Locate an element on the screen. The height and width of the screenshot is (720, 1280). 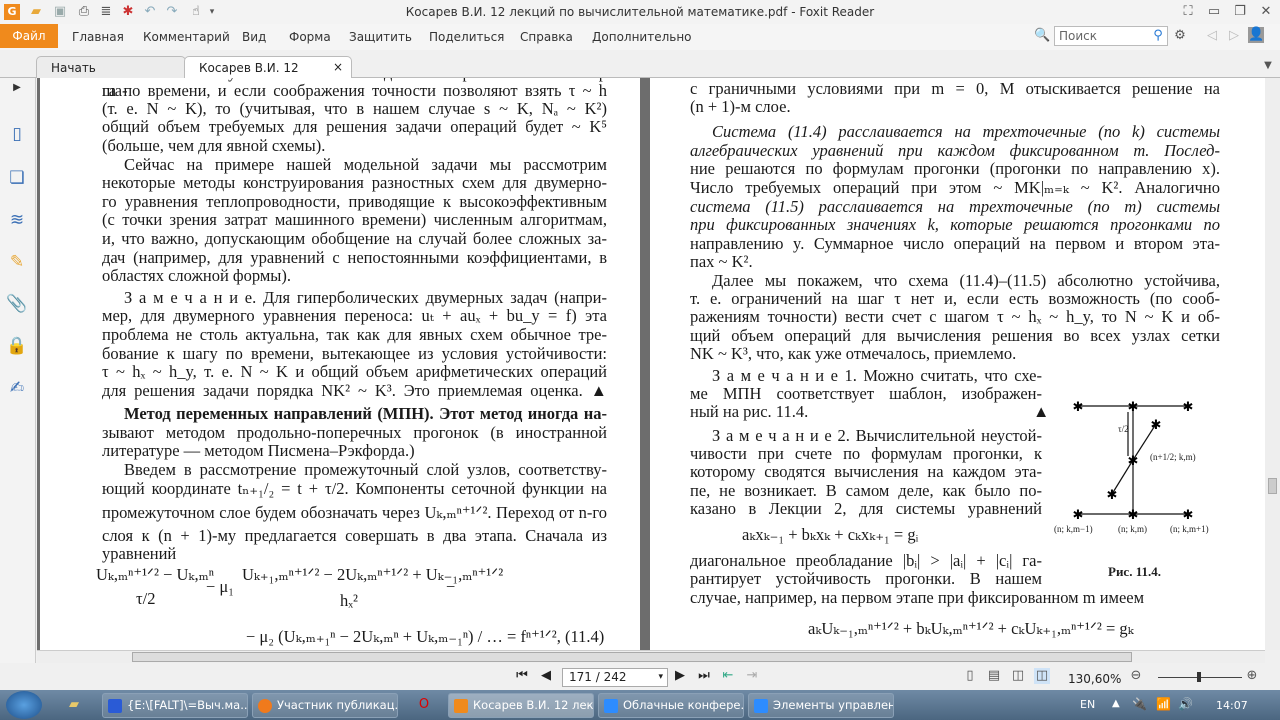
page-number-input: 171 / 242 ▾ is located at coordinates (615, 677).